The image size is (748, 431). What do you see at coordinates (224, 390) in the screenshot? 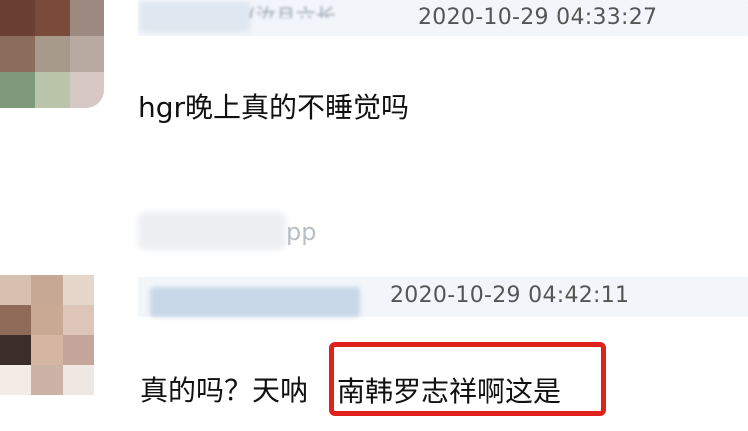
I see `comment-text: 真的吗？天呐` at bounding box center [224, 390].